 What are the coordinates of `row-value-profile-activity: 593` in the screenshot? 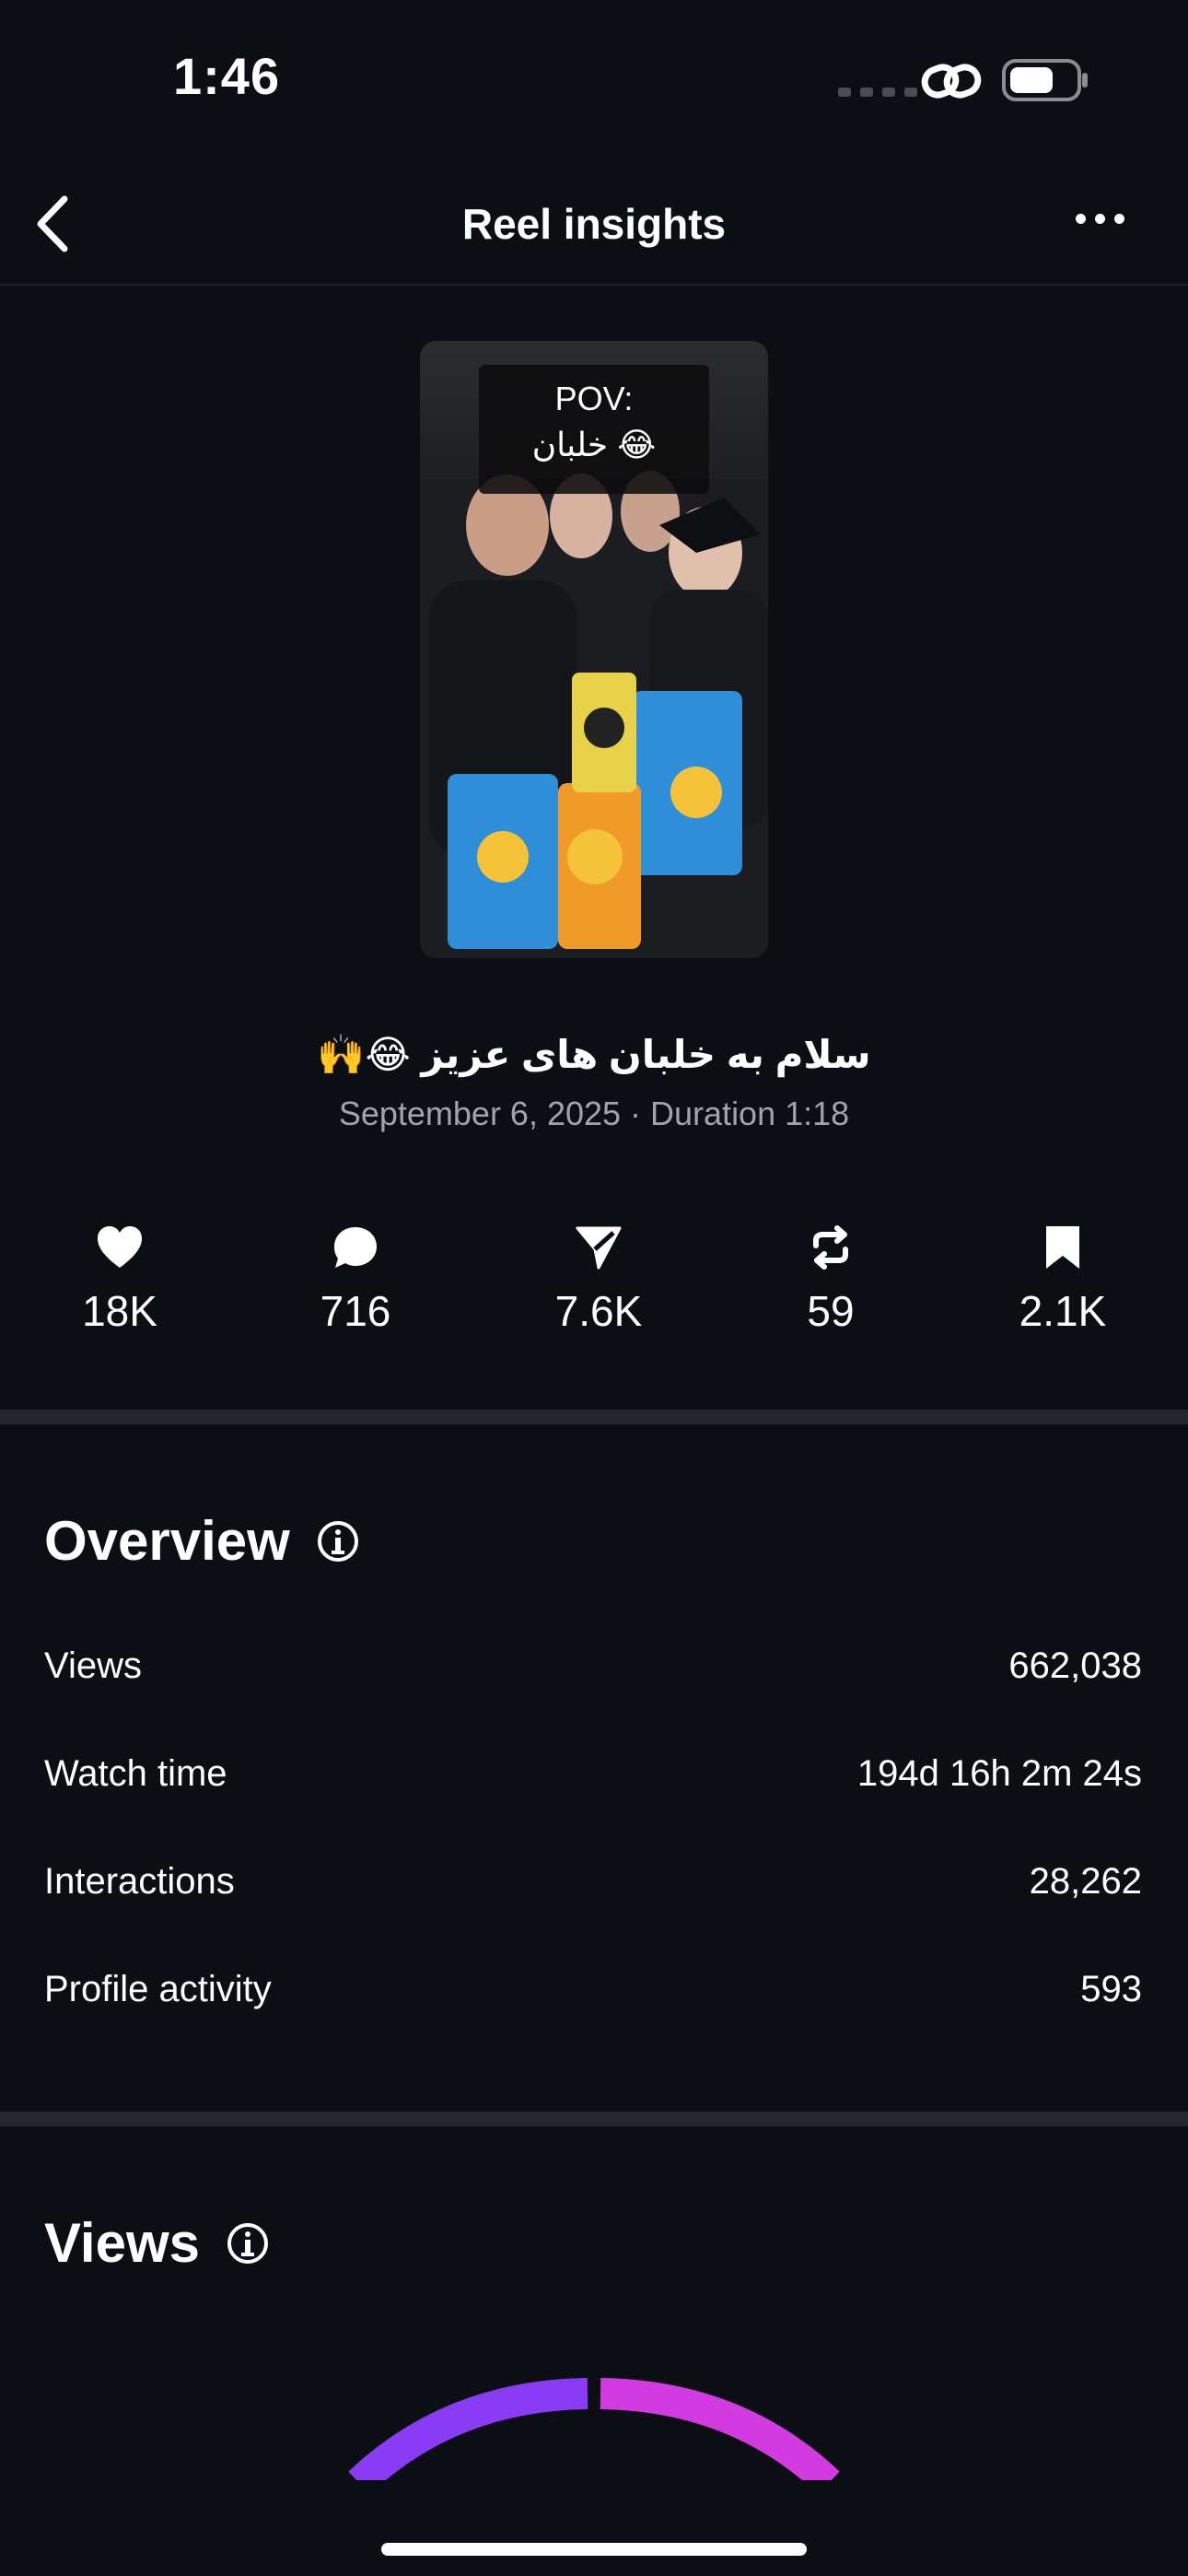 It's located at (1111, 1989).